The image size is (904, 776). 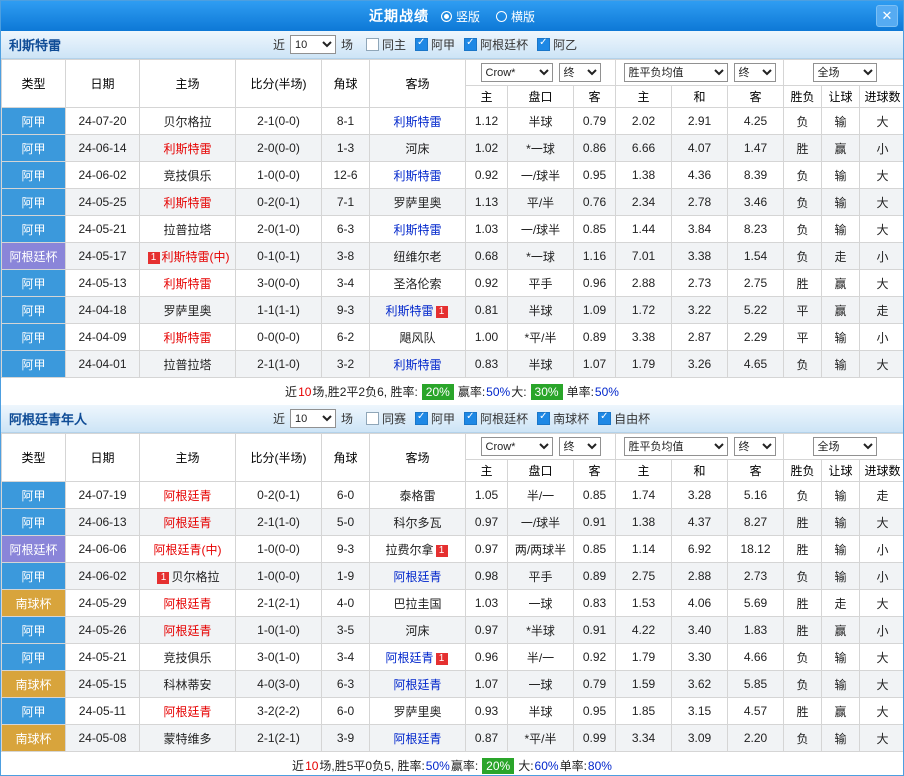 I want to click on odds-home-cell: 1.02, so click(x=486, y=148).